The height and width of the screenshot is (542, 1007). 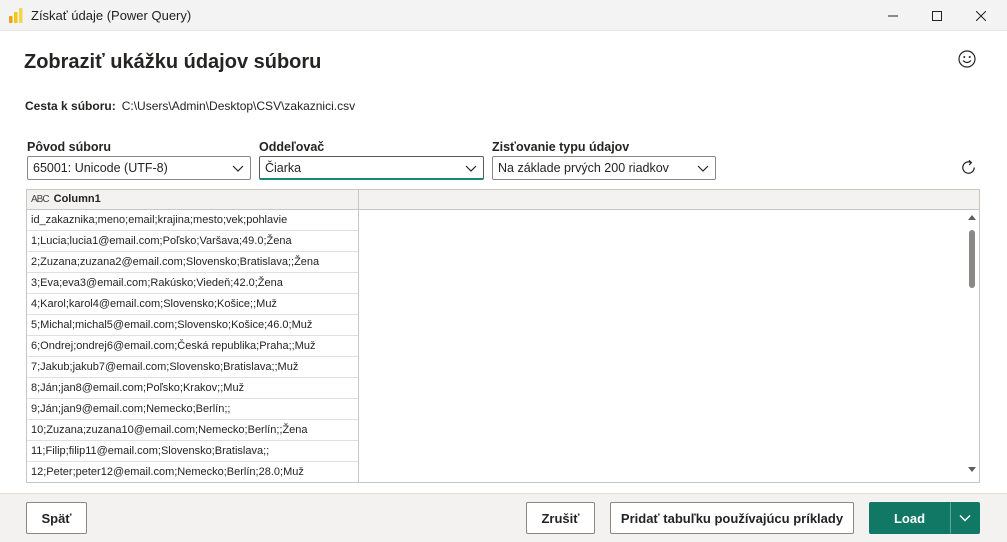 I want to click on minimize-button, so click(x=893, y=15).